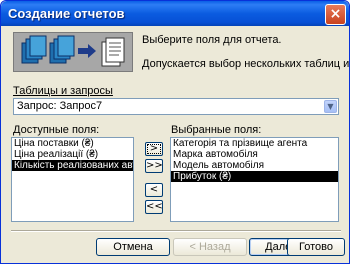 This screenshot has height=264, width=350. What do you see at coordinates (72, 143) in the screenshot?
I see `list-item: Ціна поставки (₴)` at bounding box center [72, 143].